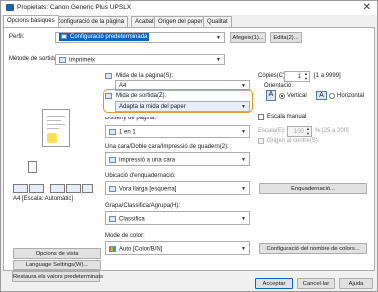 This screenshot has height=292, width=378. Describe the element at coordinates (177, 248) in the screenshot. I see `colour-mode-select: Auto [Color/B/N] ▼` at that location.